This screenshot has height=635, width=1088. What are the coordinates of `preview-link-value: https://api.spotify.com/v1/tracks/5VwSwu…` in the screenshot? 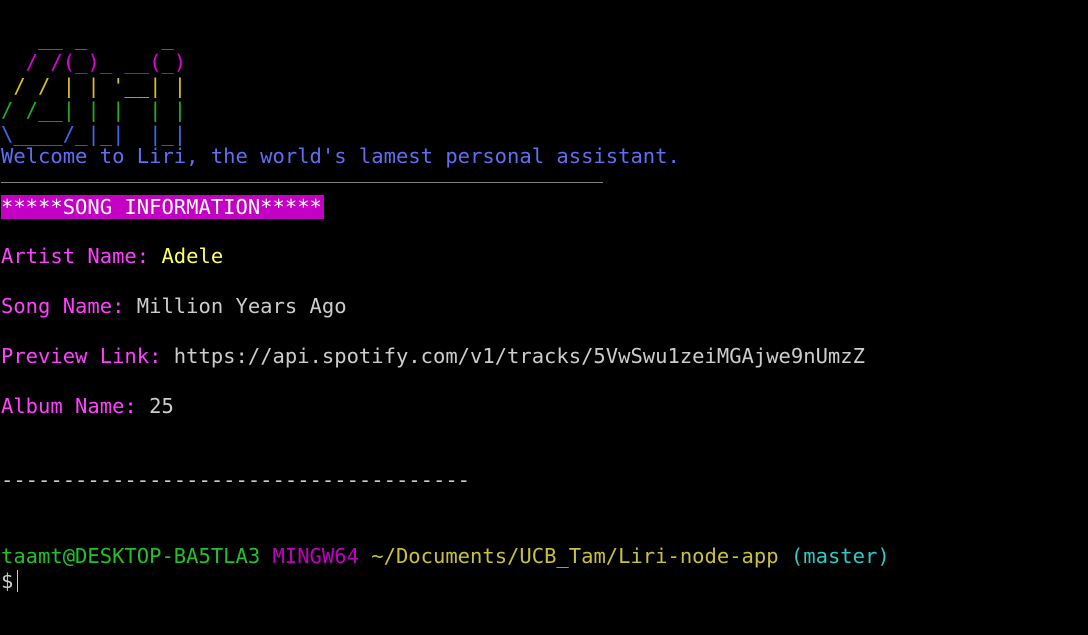 It's located at (519, 356).